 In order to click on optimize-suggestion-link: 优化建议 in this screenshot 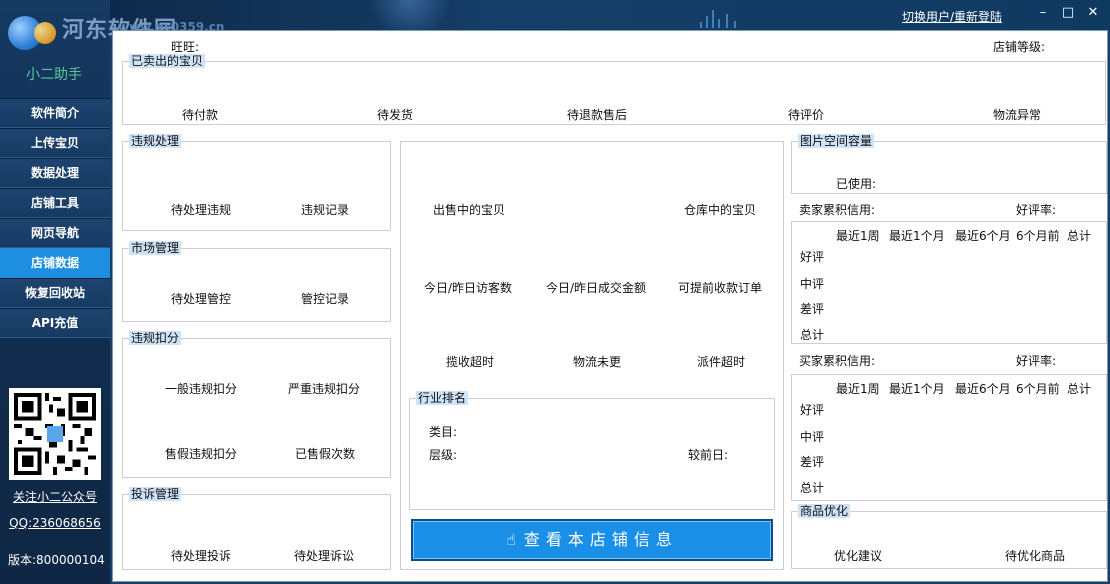, I will do `click(858, 555)`.